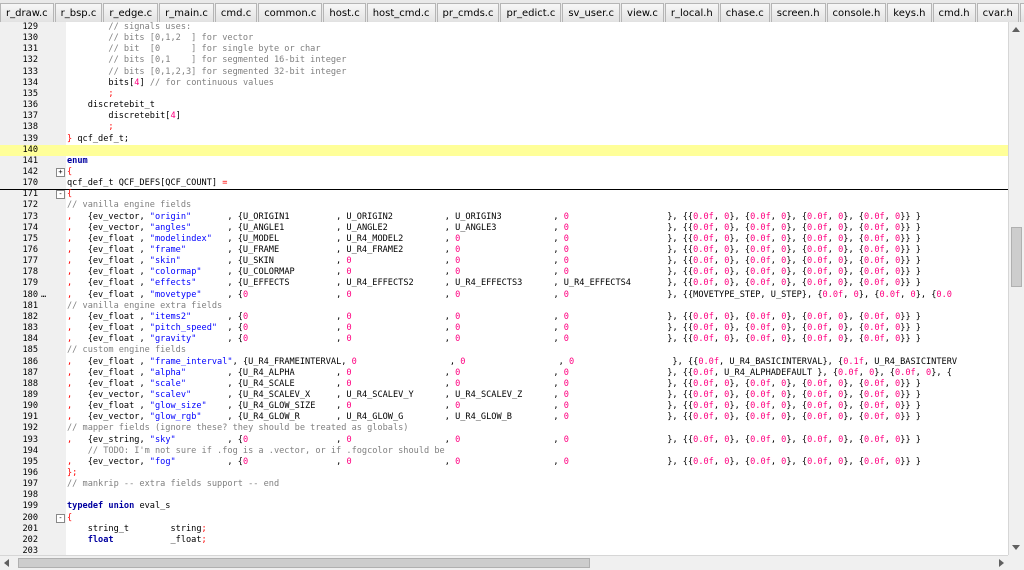 This screenshot has height=570, width=1024. Describe the element at coordinates (504, 473) in the screenshot. I see `code-line: 196};` at that location.